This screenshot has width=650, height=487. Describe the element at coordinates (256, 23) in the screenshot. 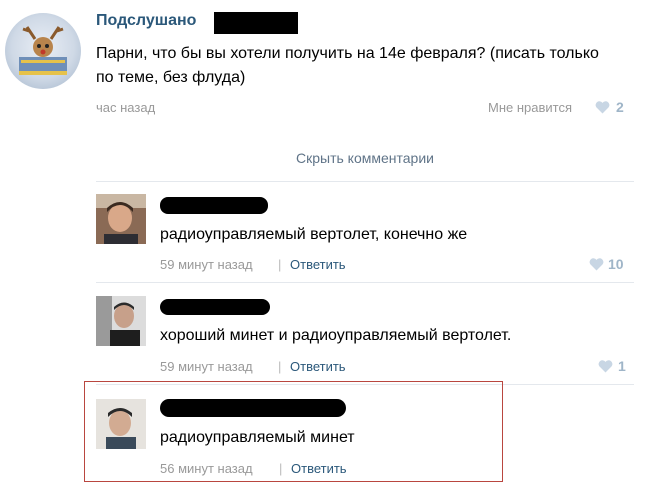

I see `redacted-author-name` at that location.